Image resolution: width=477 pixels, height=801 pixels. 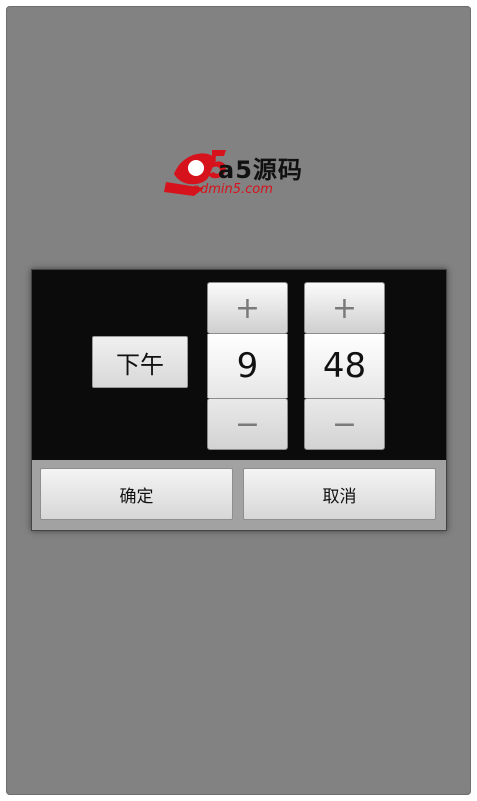 I want to click on minute-spinner: + 48 −, so click(x=344, y=366).